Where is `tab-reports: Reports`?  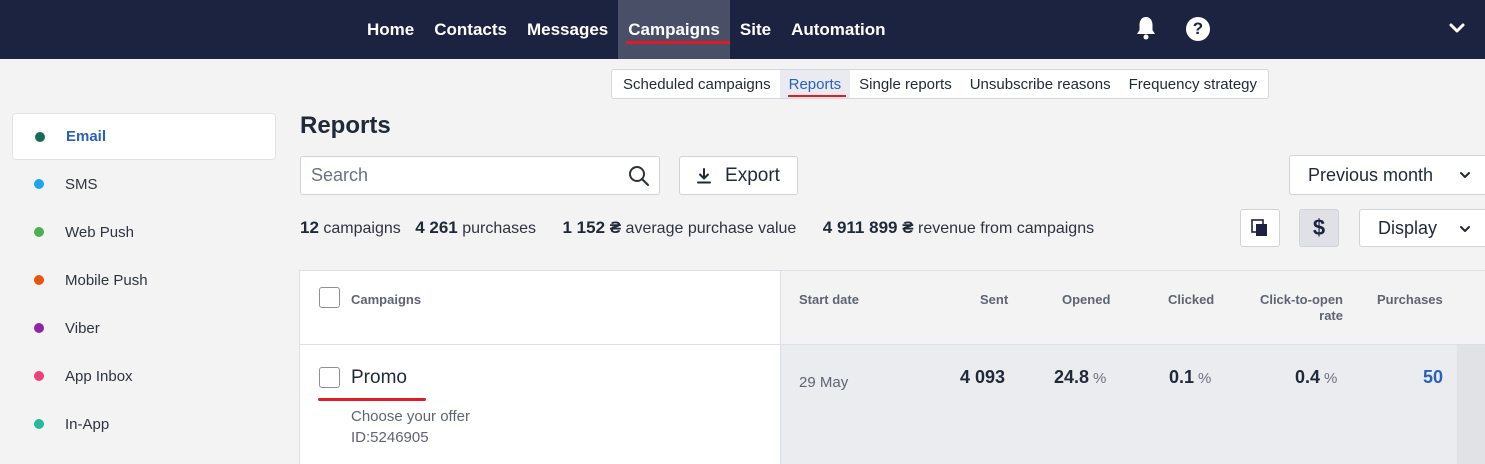
tab-reports: Reports is located at coordinates (815, 84).